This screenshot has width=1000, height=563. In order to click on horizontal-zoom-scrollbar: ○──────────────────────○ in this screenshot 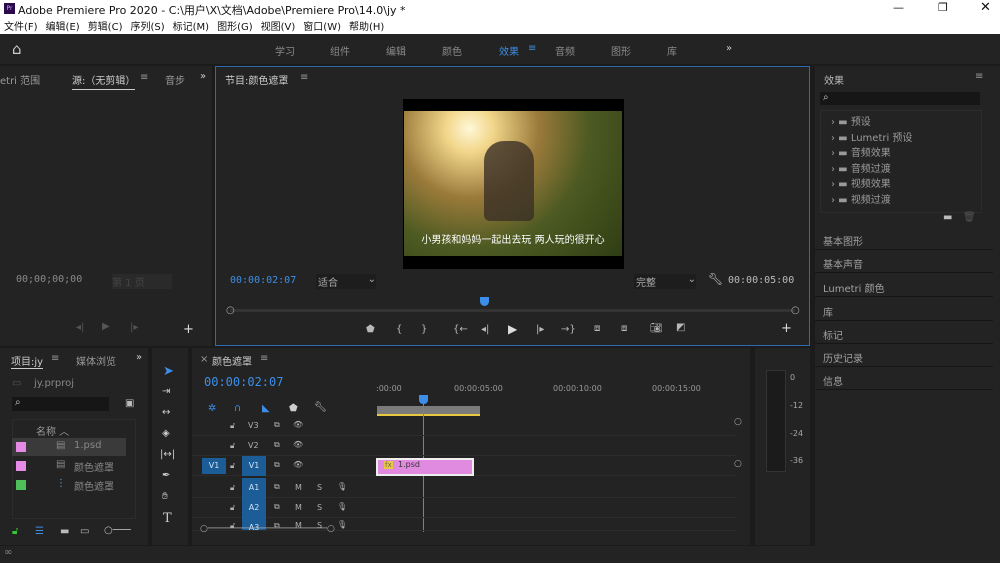, I will do `click(267, 529)`.